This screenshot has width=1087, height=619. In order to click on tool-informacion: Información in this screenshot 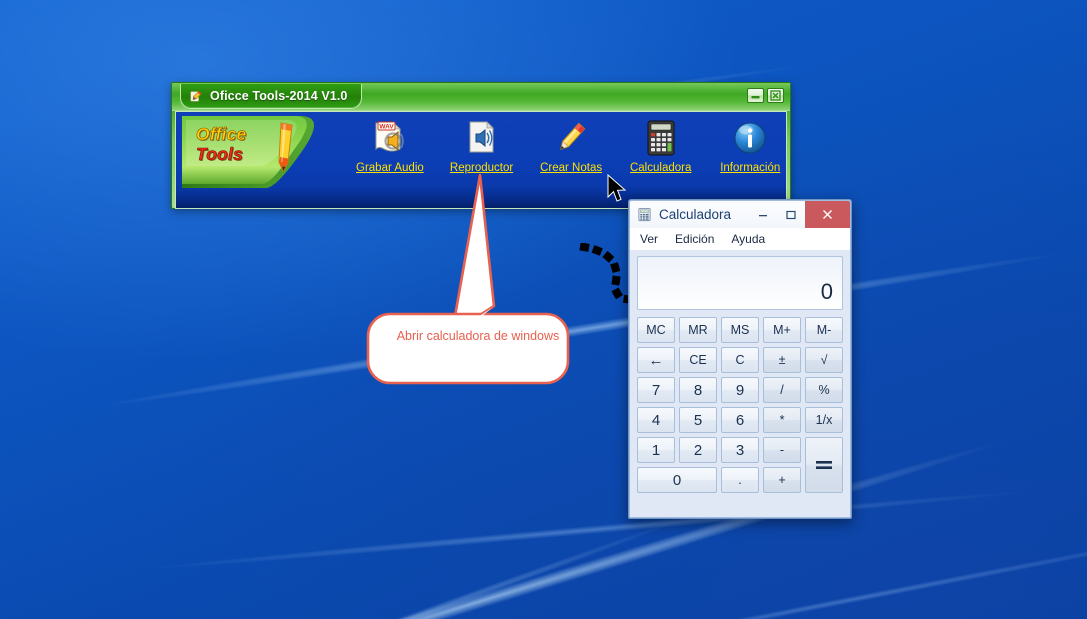, I will do `click(750, 146)`.